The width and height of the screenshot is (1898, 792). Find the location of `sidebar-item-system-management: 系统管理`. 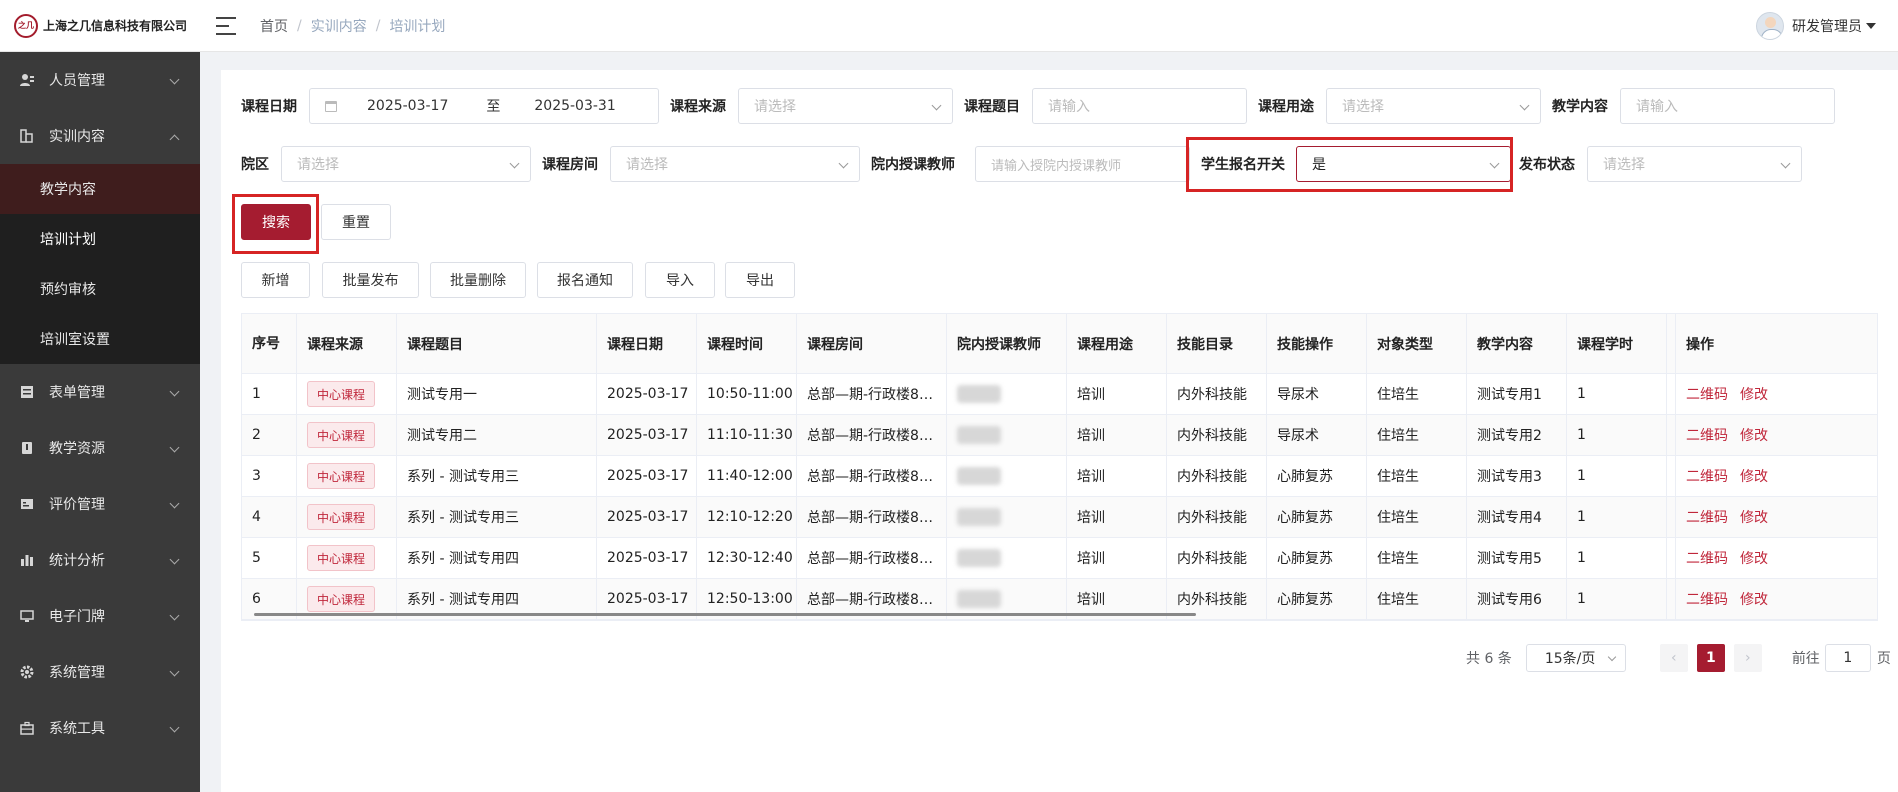

sidebar-item-system-management: 系统管理 is located at coordinates (100, 672).